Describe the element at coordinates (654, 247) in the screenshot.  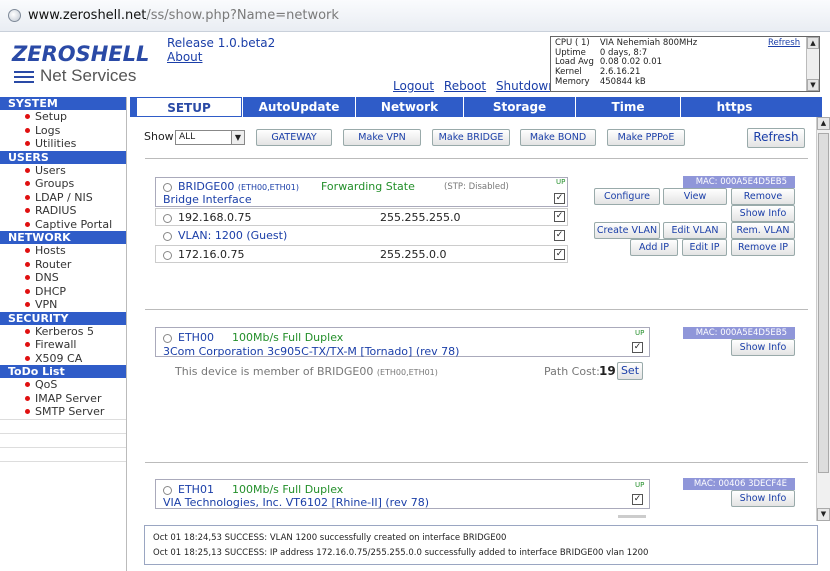
I see `add-ip-button: Add IP` at that location.